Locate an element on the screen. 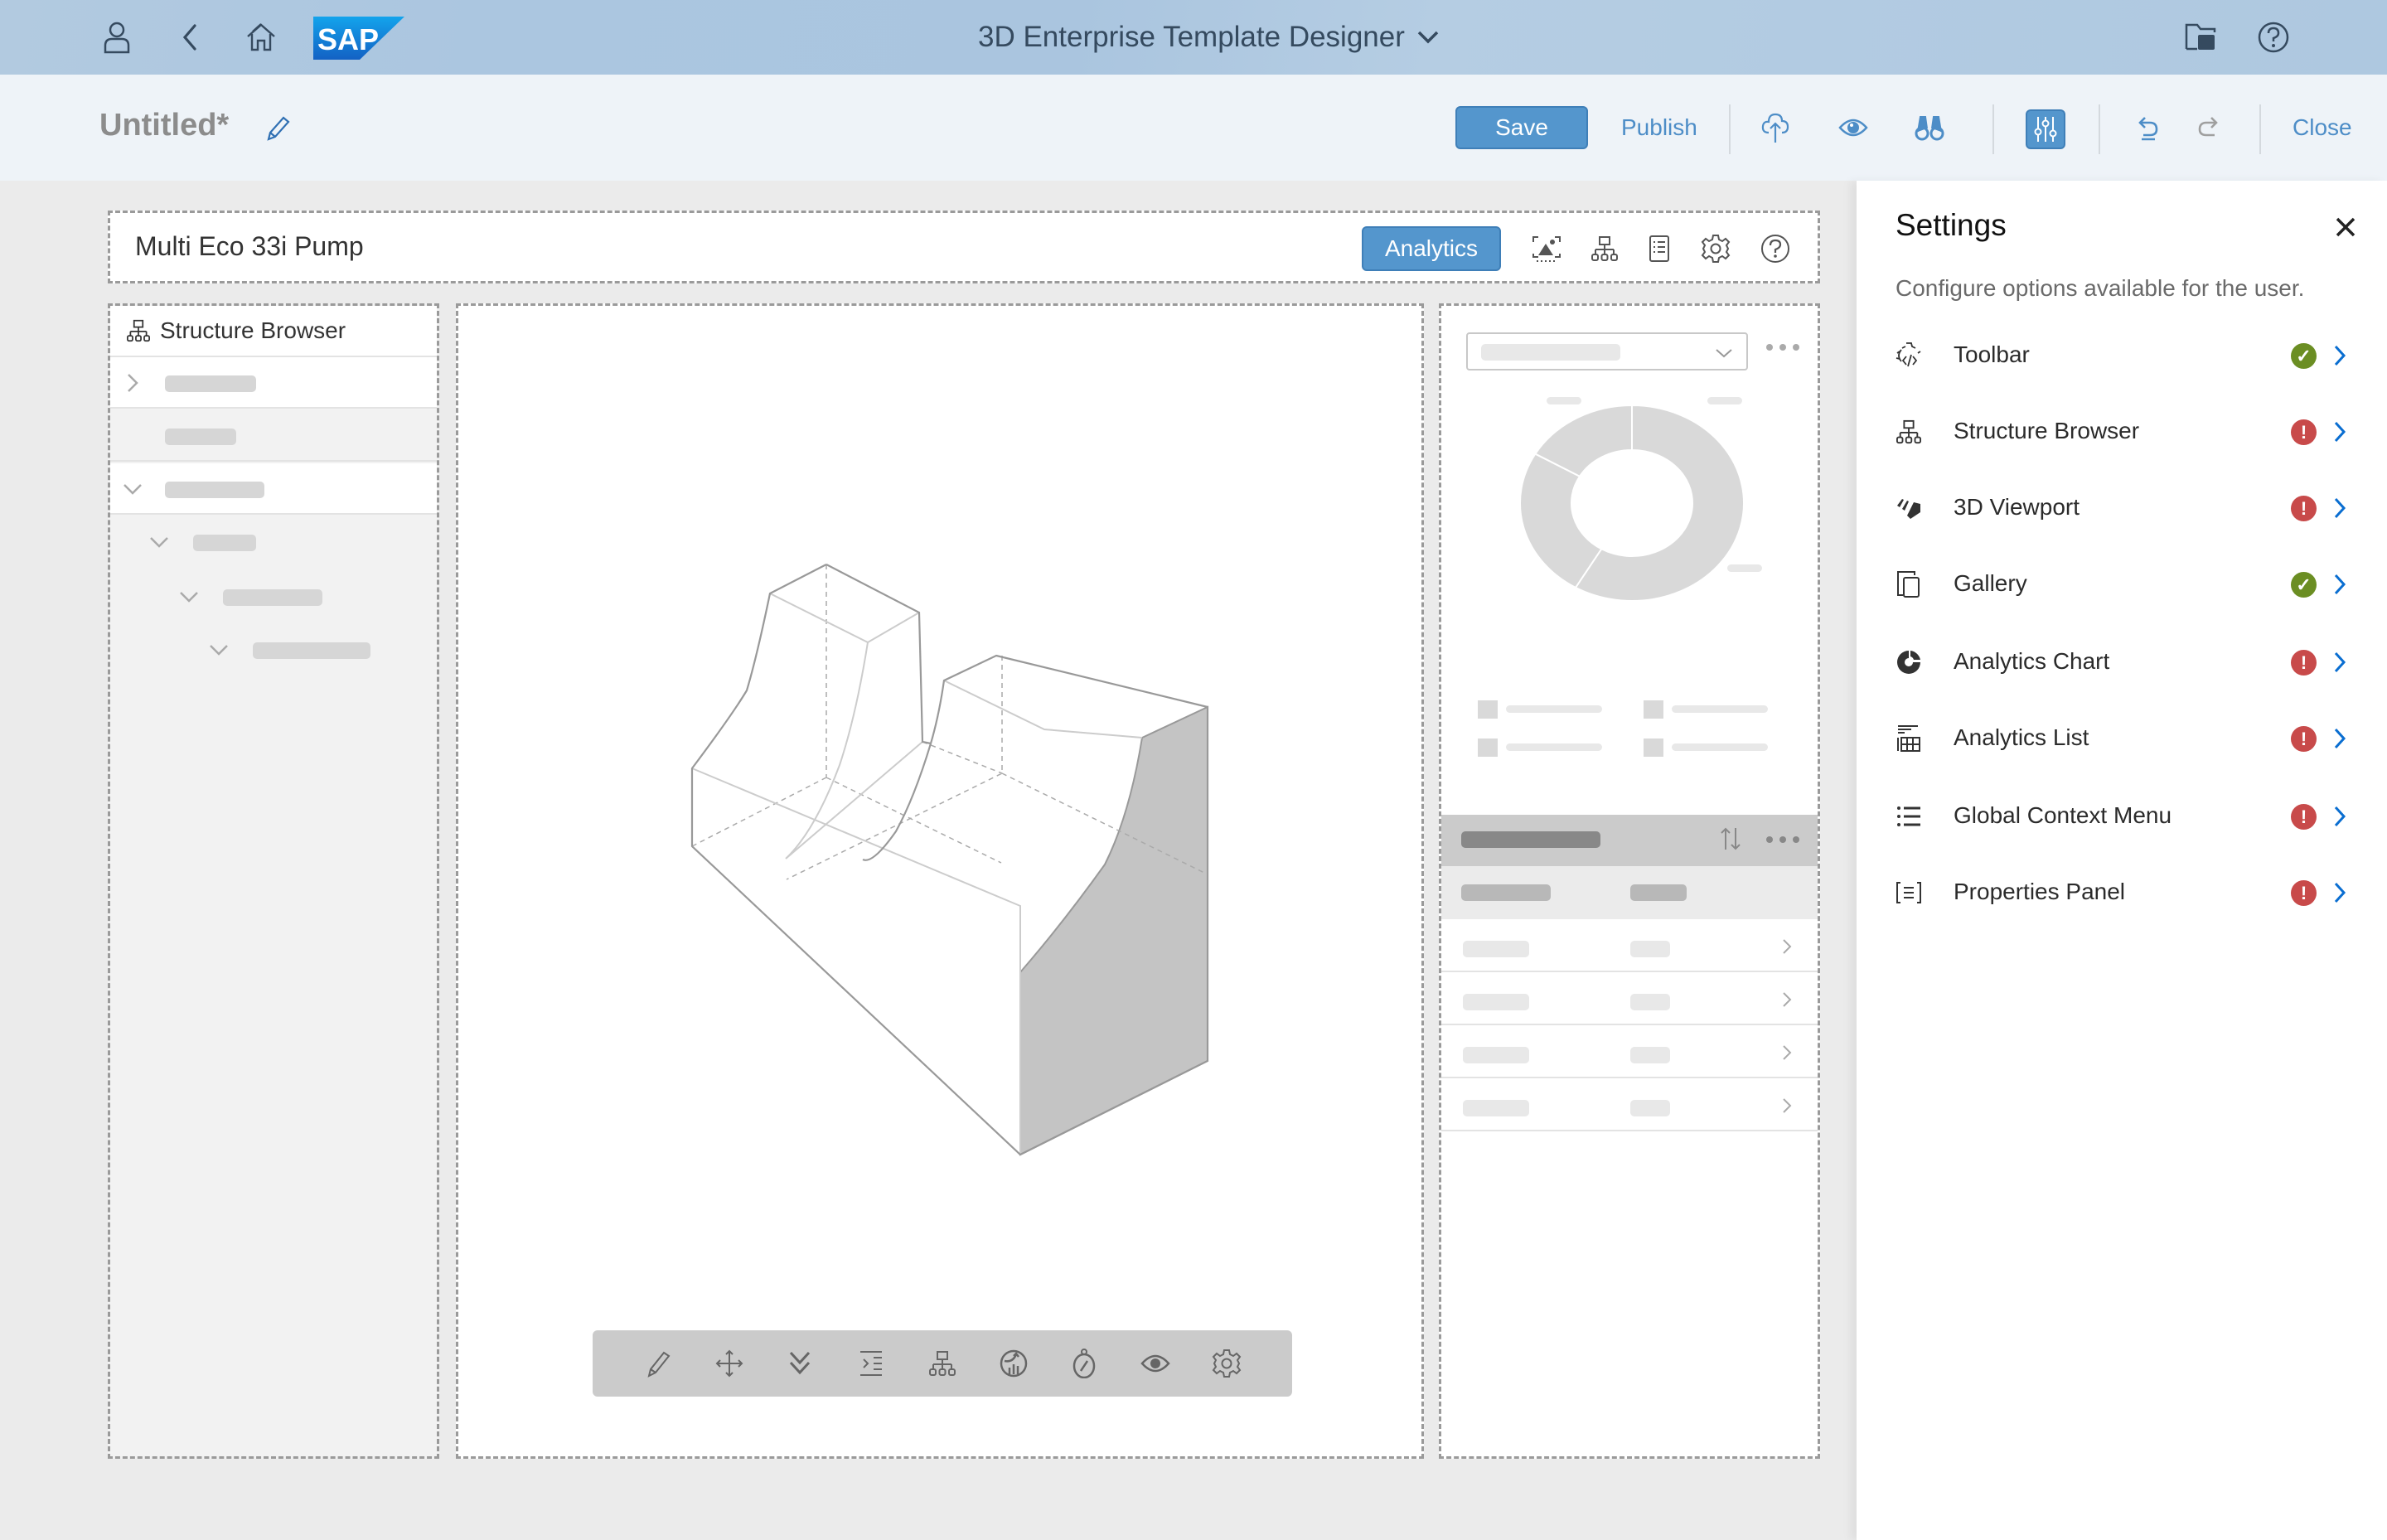 This screenshot has width=2387, height=1540. settings-item-label: Gallery is located at coordinates (1990, 583).